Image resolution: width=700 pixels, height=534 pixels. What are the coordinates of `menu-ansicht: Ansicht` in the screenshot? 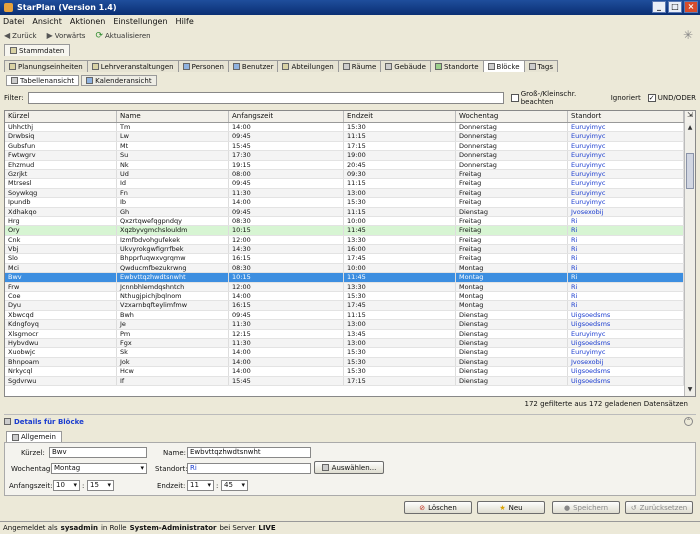 It's located at (47, 21).